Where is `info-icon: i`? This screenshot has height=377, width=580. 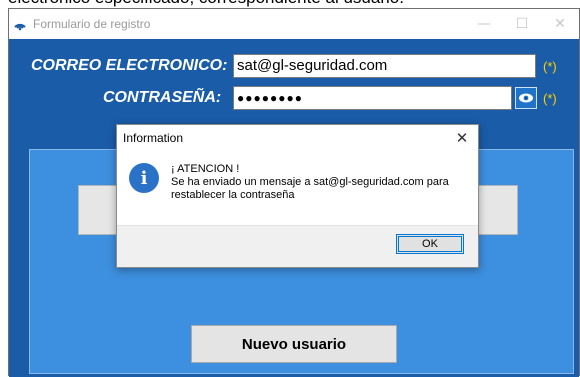 info-icon: i is located at coordinates (144, 178).